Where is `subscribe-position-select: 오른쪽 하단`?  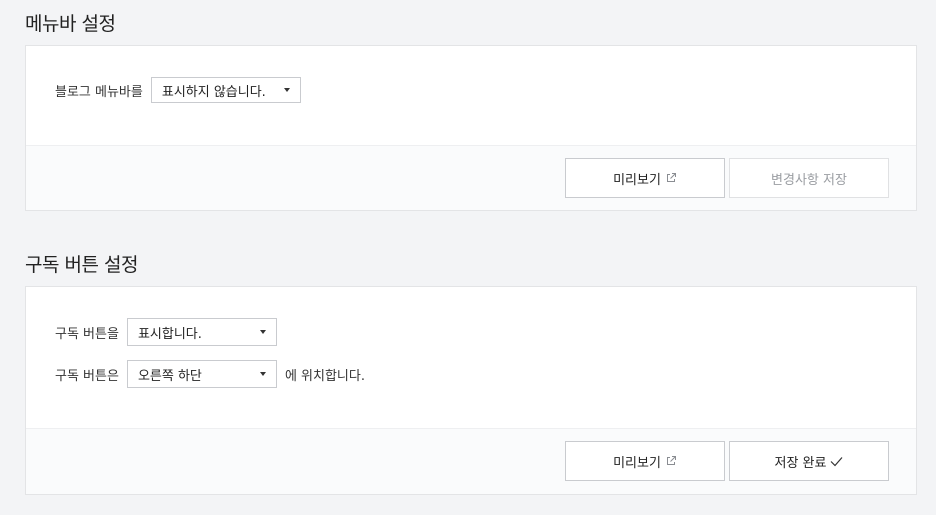
subscribe-position-select: 오른쪽 하단 is located at coordinates (201, 374).